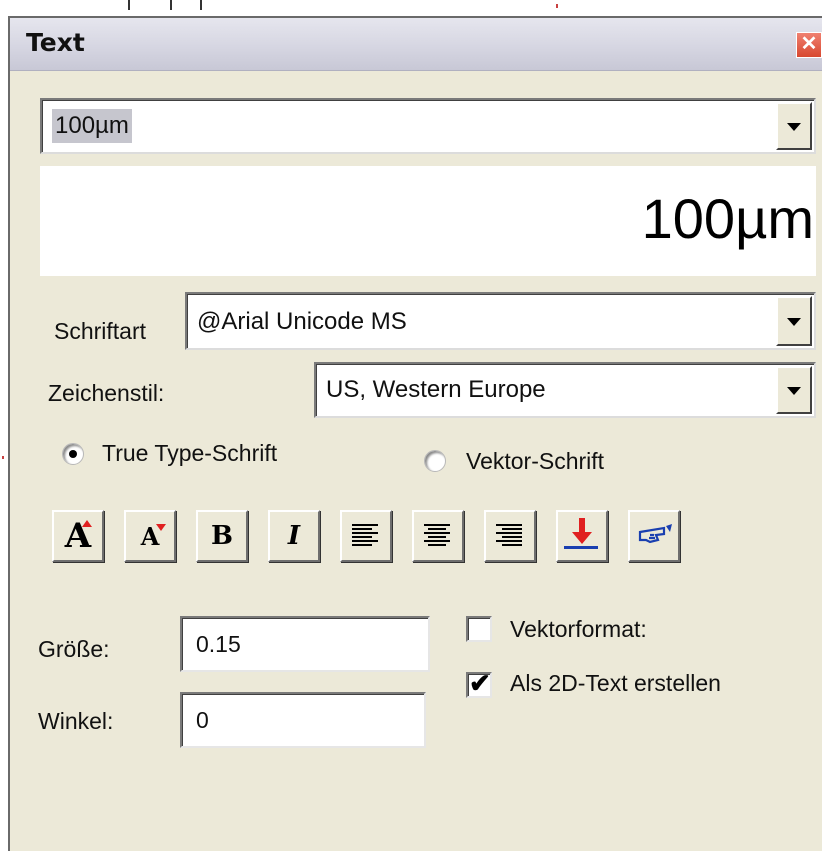  I want to click on truetype-radio, so click(73, 454).